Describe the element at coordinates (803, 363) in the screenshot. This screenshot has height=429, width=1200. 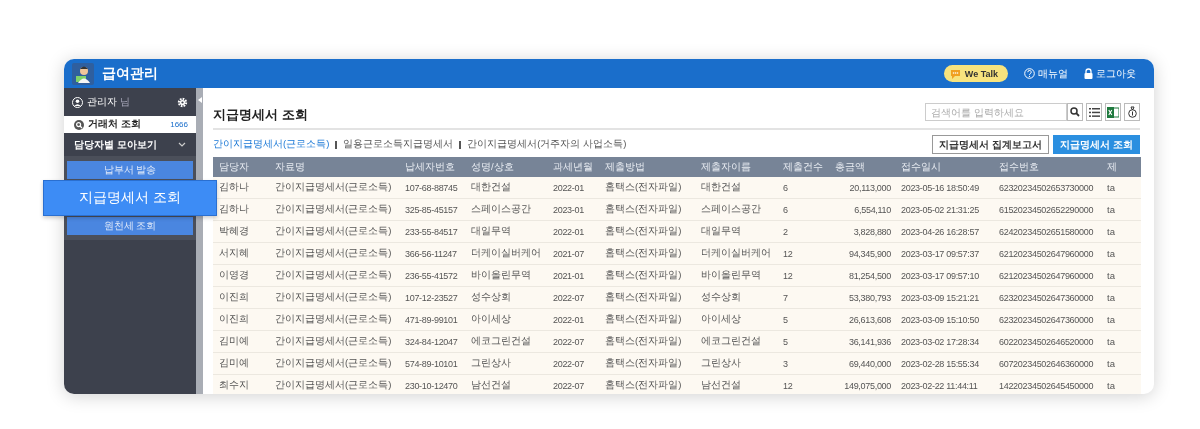
I see `table-cell: 3` at that location.